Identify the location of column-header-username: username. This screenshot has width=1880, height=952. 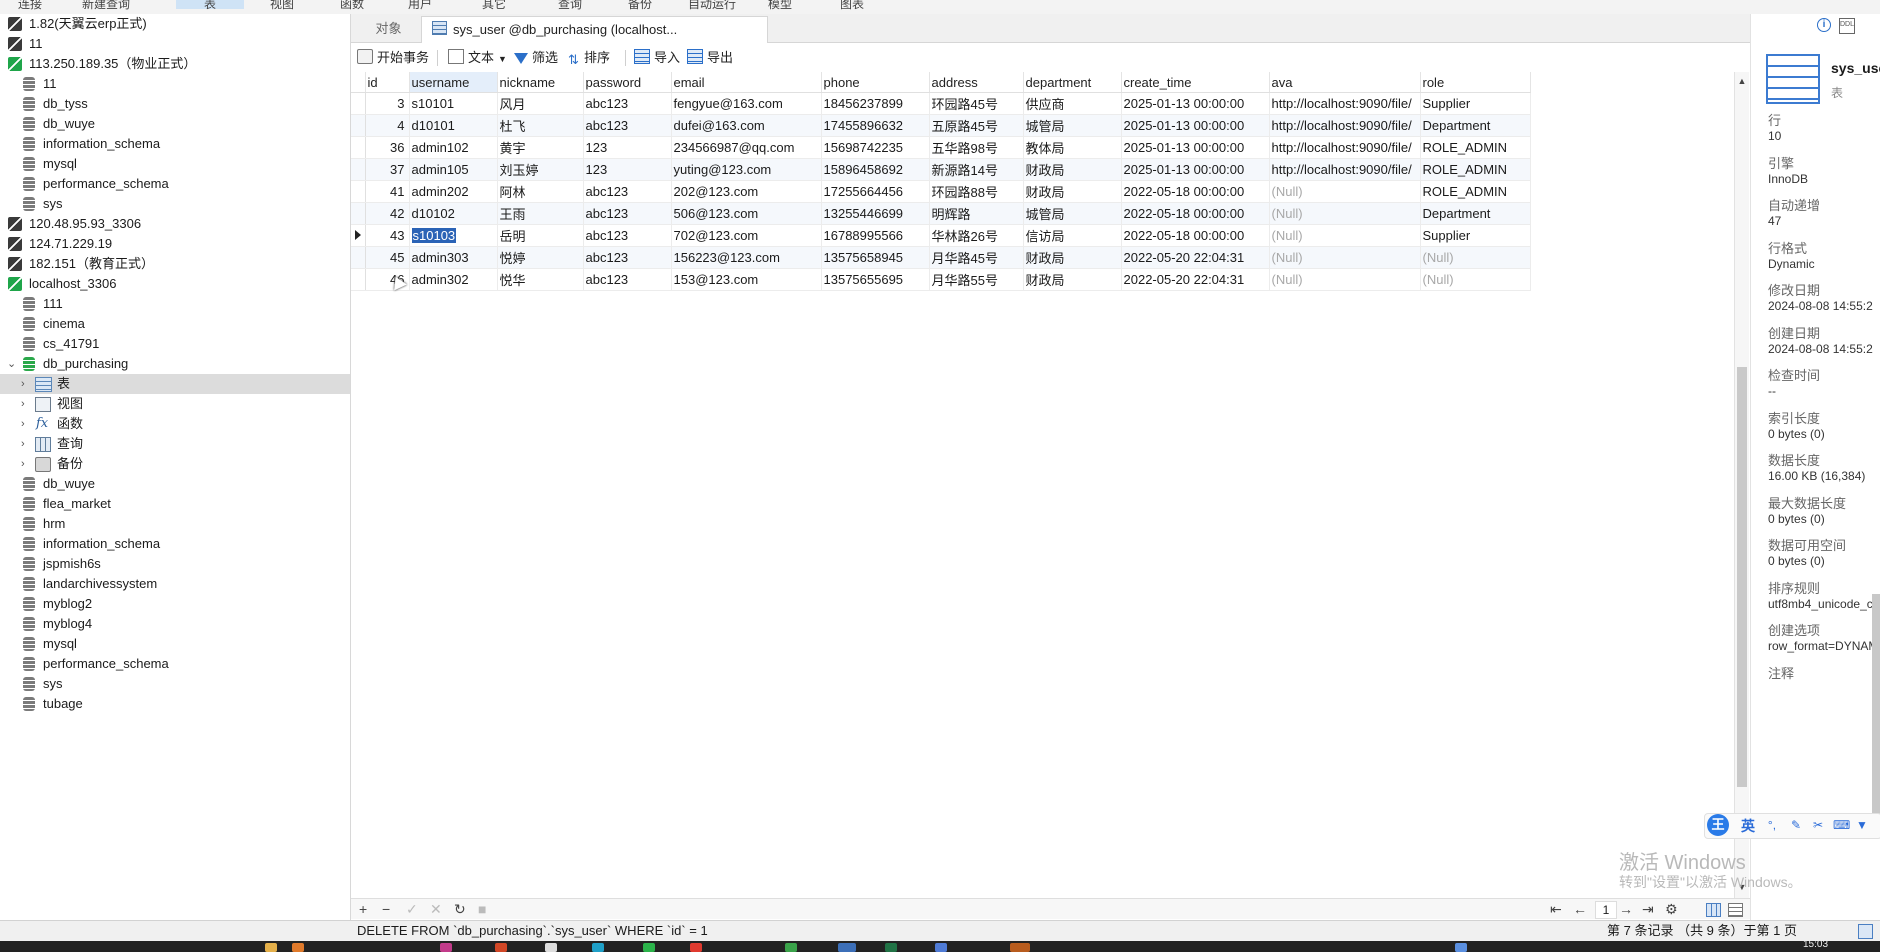
(453, 82).